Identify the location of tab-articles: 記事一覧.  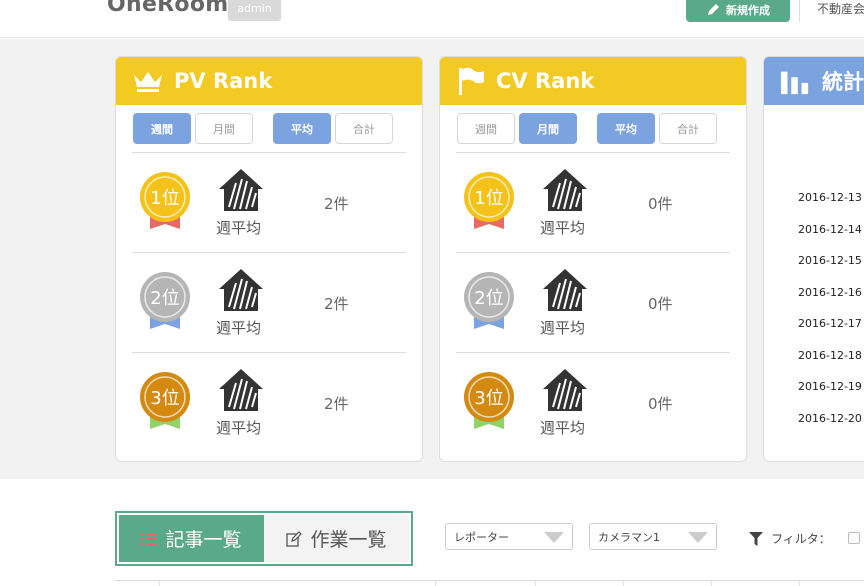
(191, 538).